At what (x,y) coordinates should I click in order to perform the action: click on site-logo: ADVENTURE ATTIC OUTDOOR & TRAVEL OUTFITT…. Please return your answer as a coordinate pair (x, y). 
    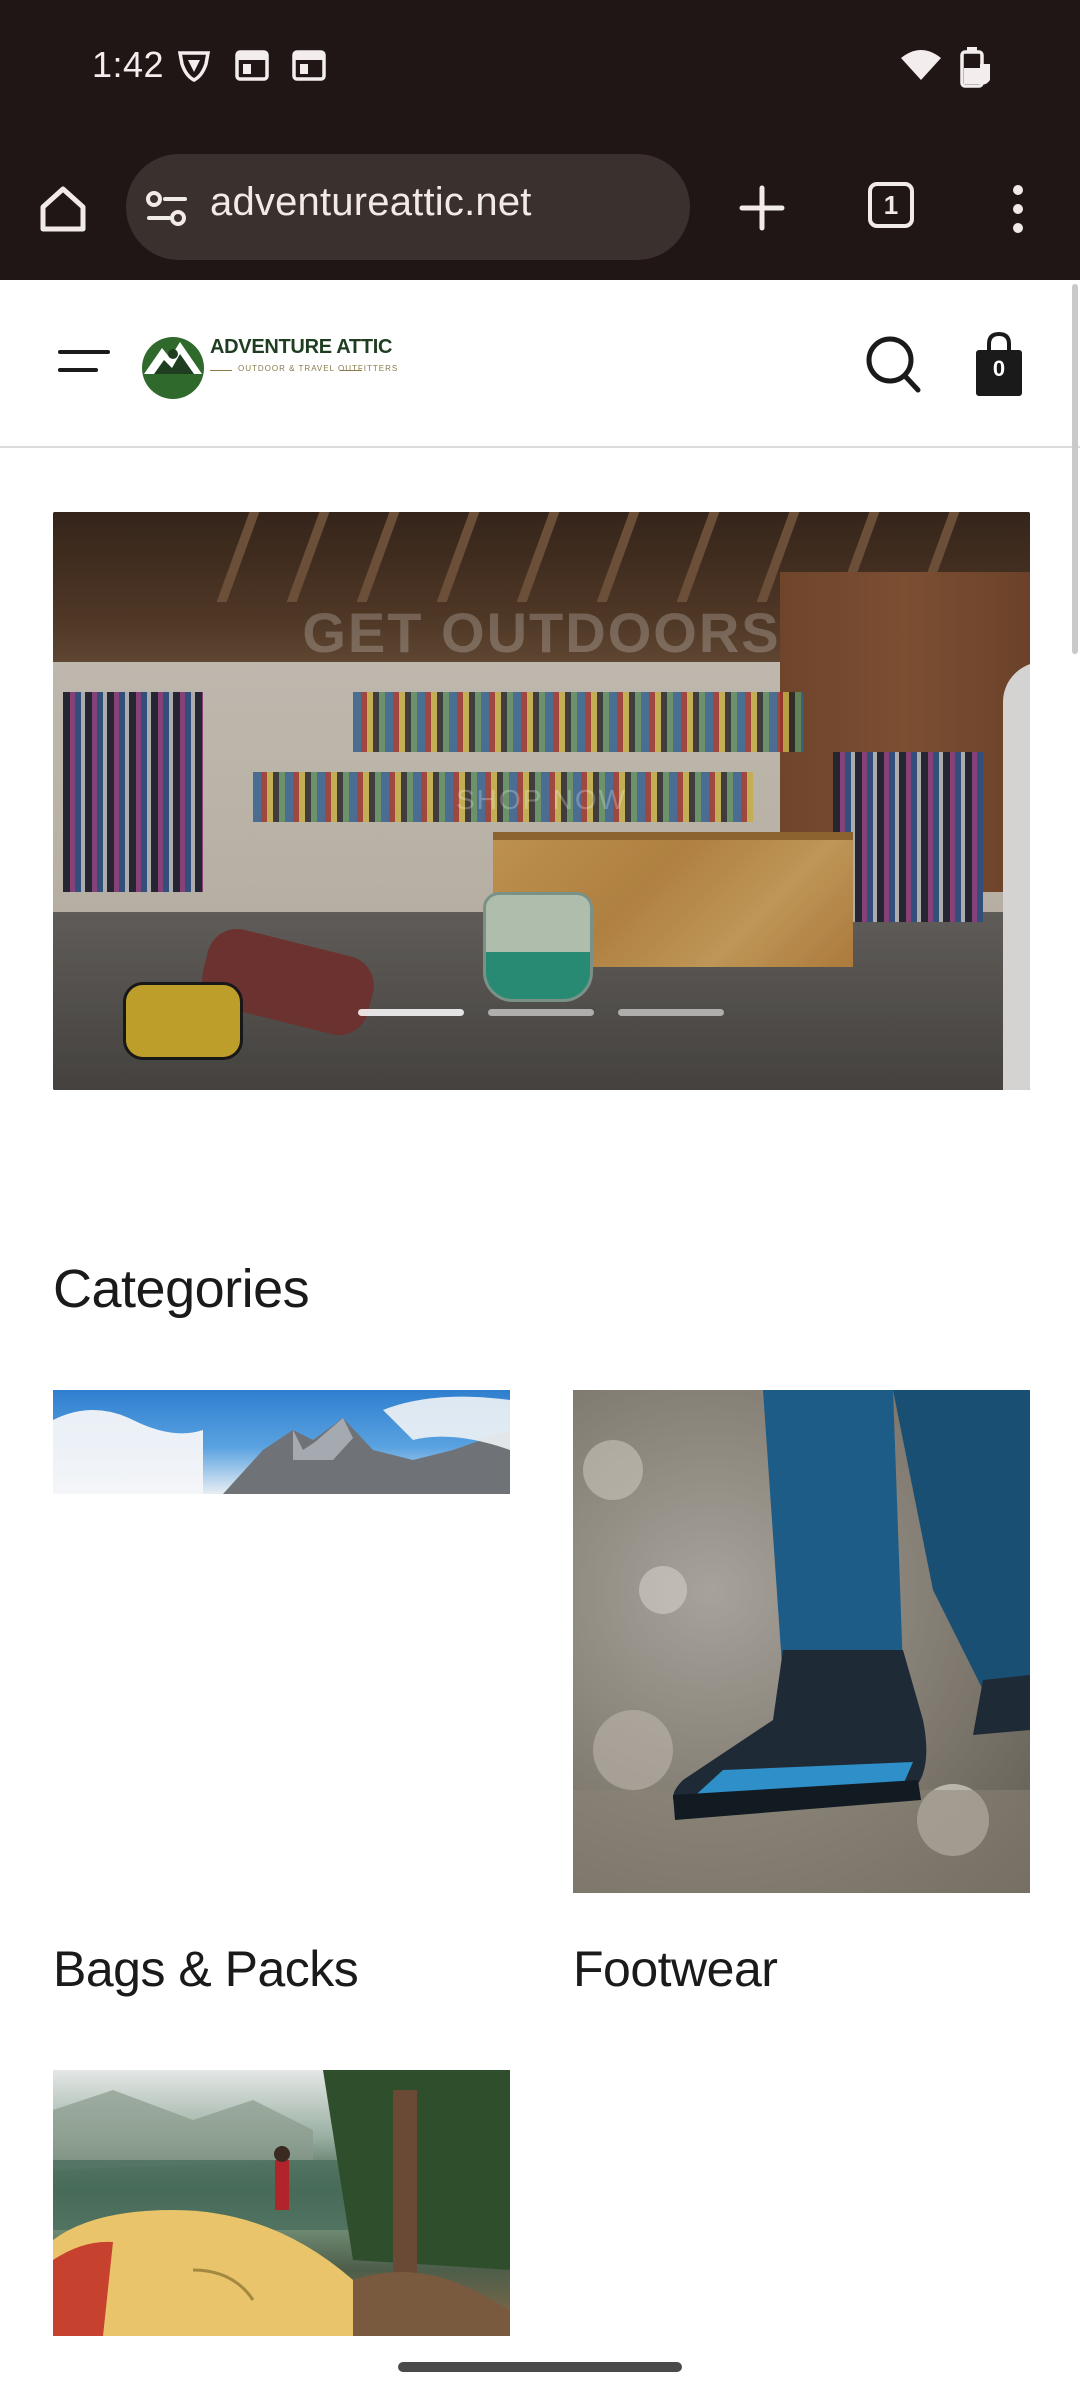
    Looking at the image, I should click on (269, 363).